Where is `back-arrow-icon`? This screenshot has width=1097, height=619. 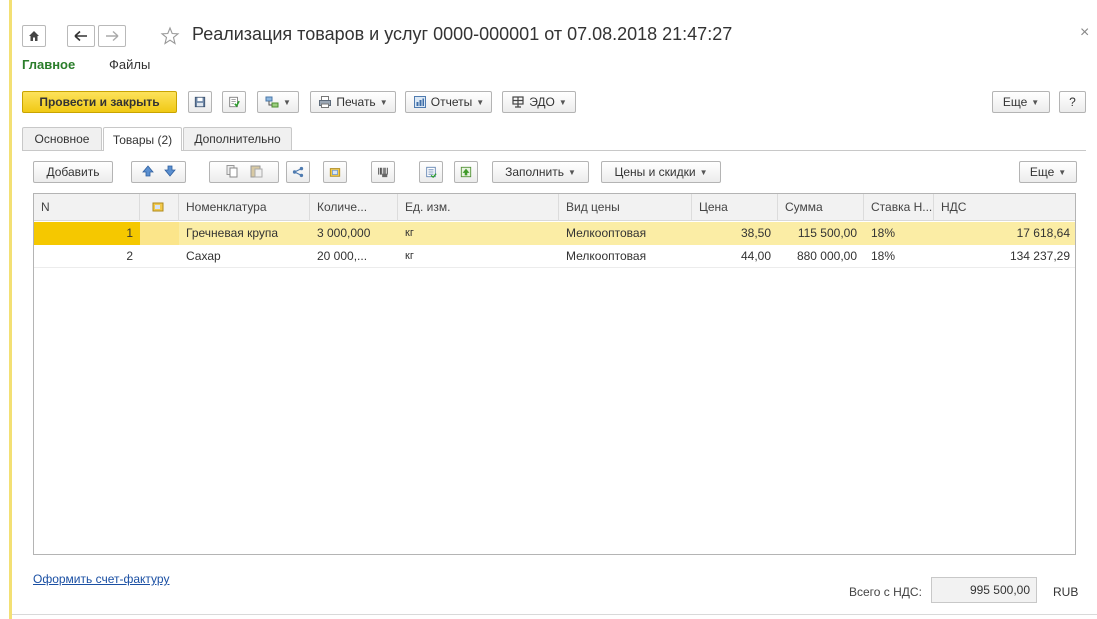 back-arrow-icon is located at coordinates (80, 36).